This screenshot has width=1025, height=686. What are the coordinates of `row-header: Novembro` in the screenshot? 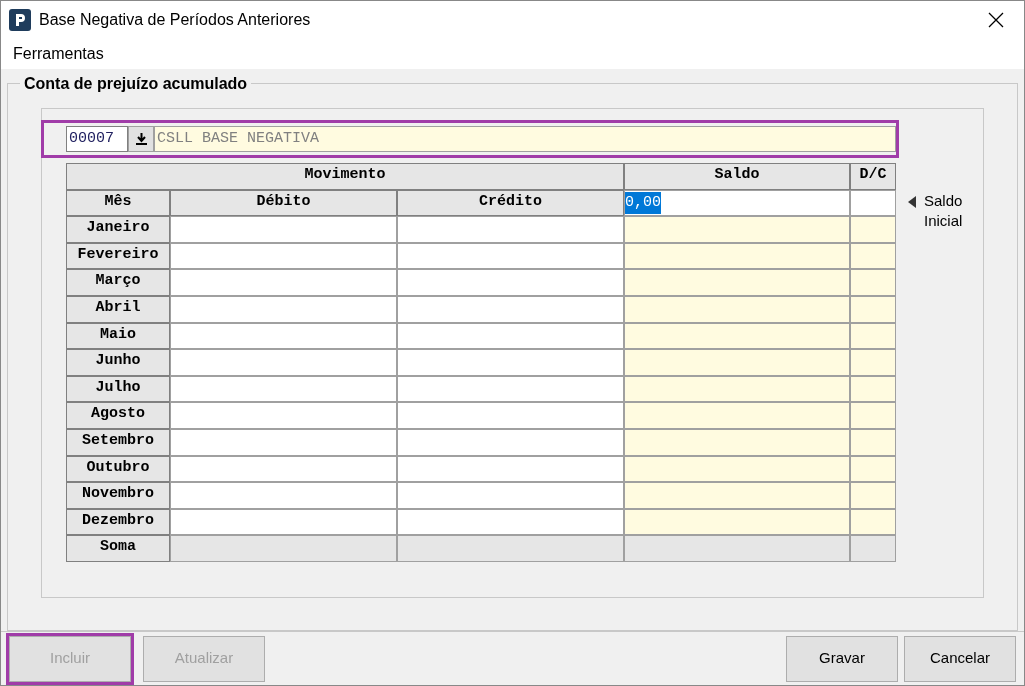 It's located at (118, 495).